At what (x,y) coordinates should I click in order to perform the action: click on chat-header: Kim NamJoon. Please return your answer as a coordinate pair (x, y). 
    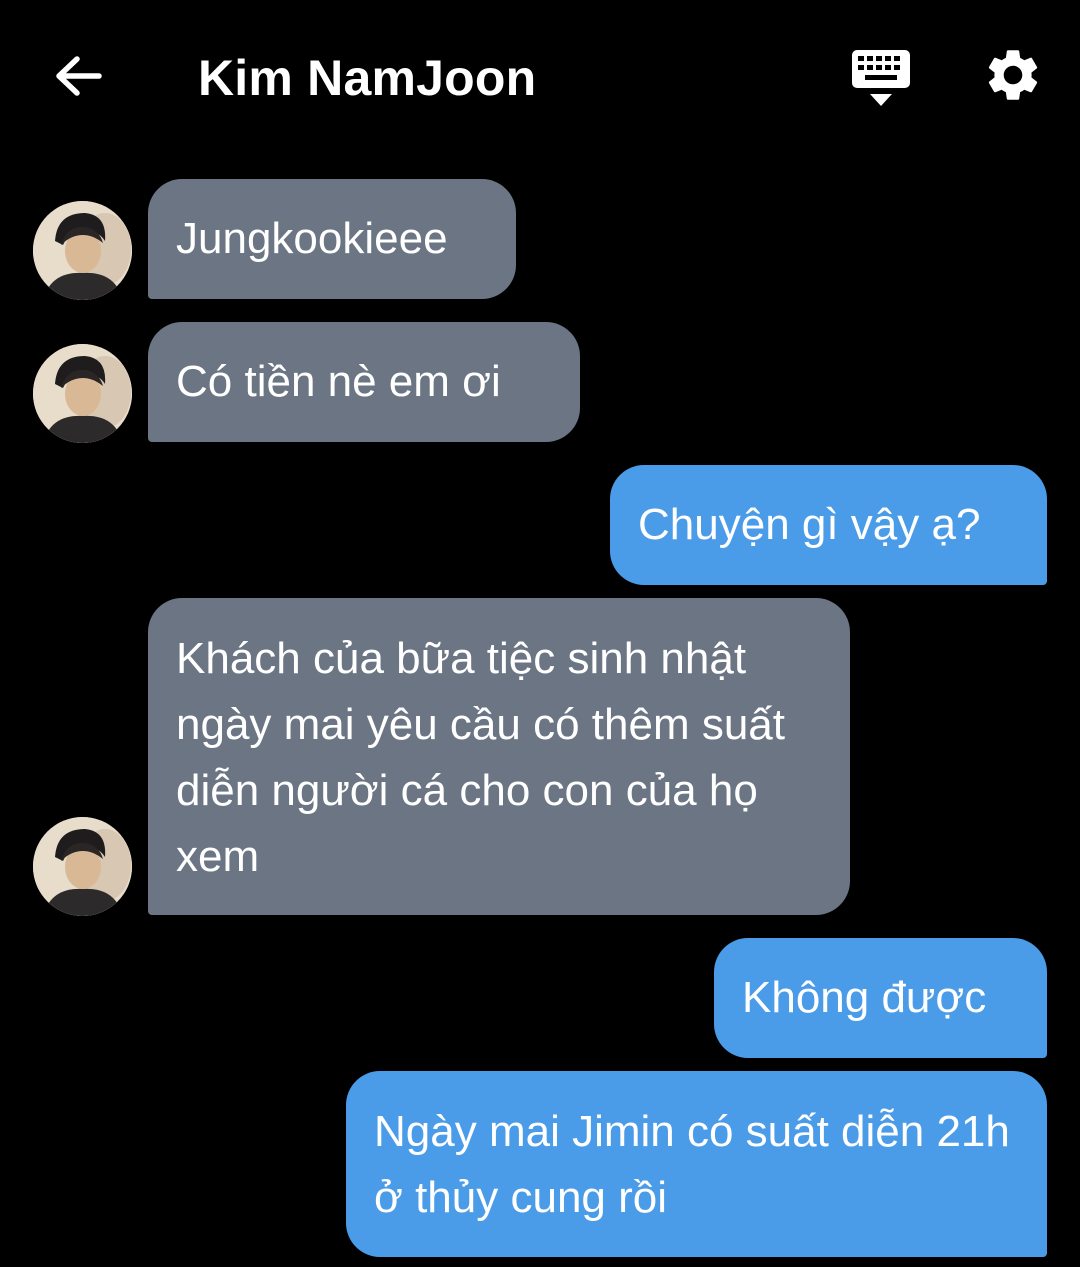
    Looking at the image, I should click on (540, 75).